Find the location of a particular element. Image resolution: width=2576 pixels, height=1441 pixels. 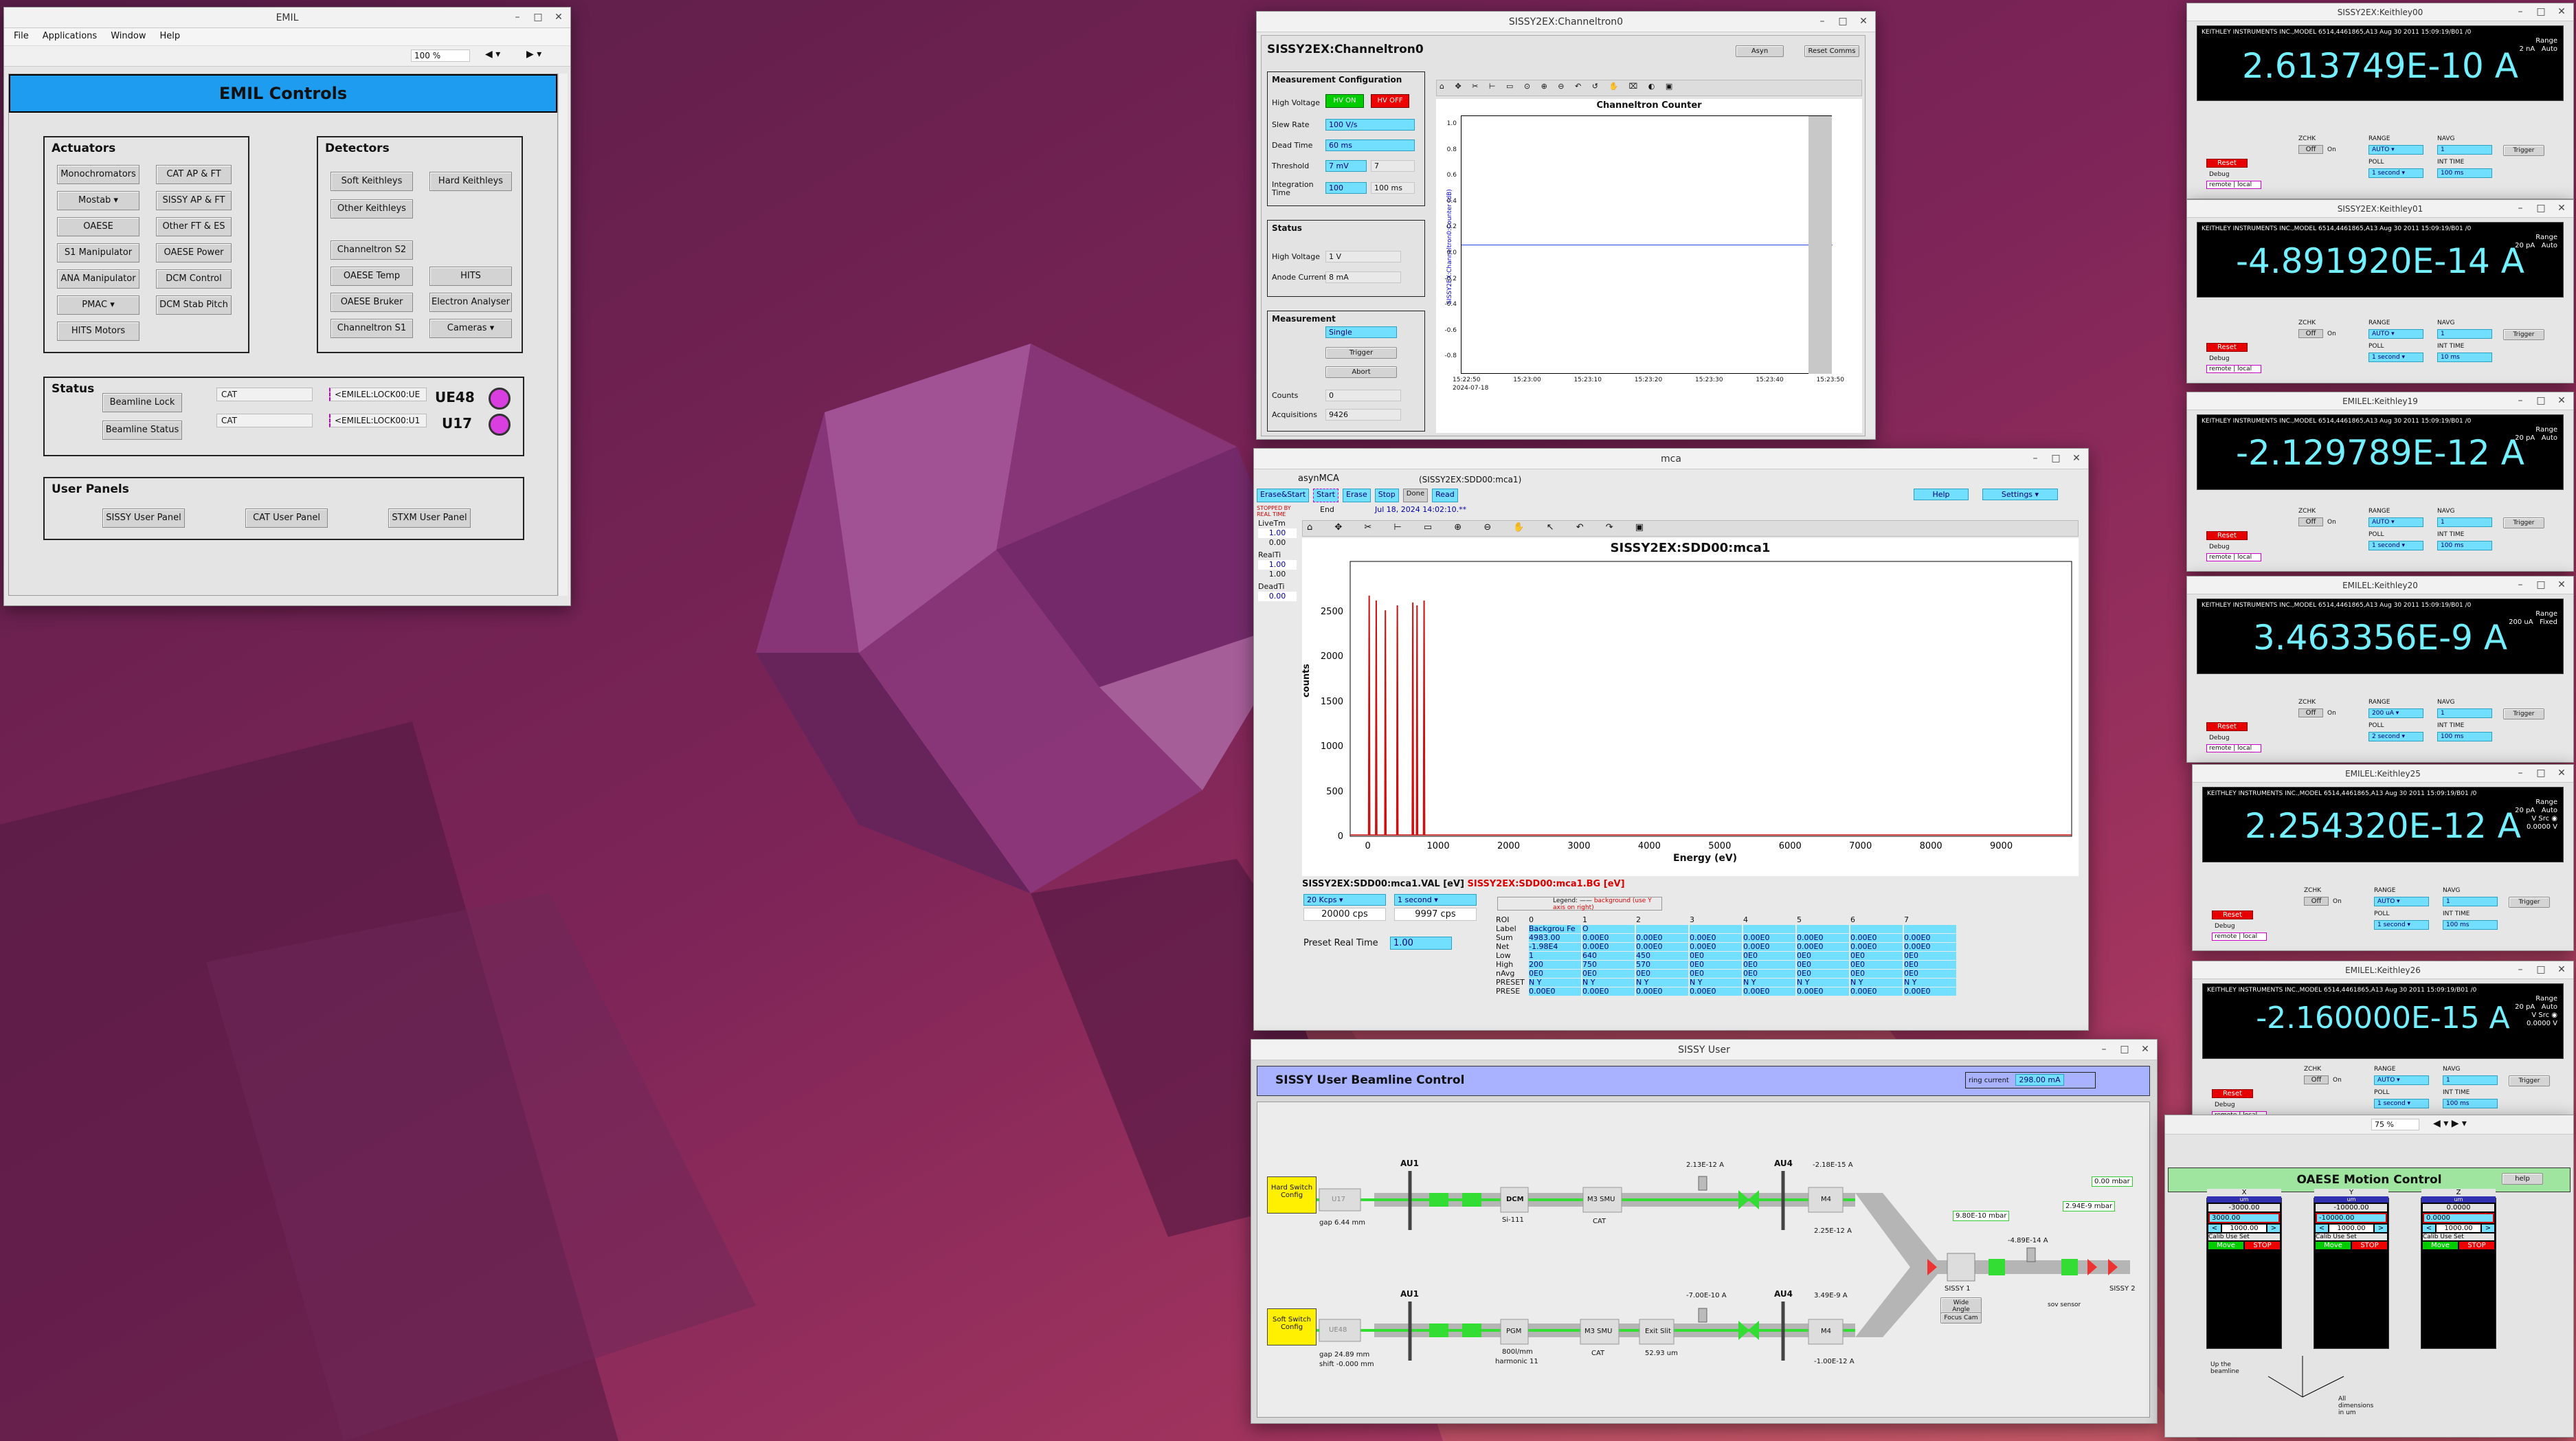

ana-manipulator-button: ANA Manipulator is located at coordinates (98, 279).